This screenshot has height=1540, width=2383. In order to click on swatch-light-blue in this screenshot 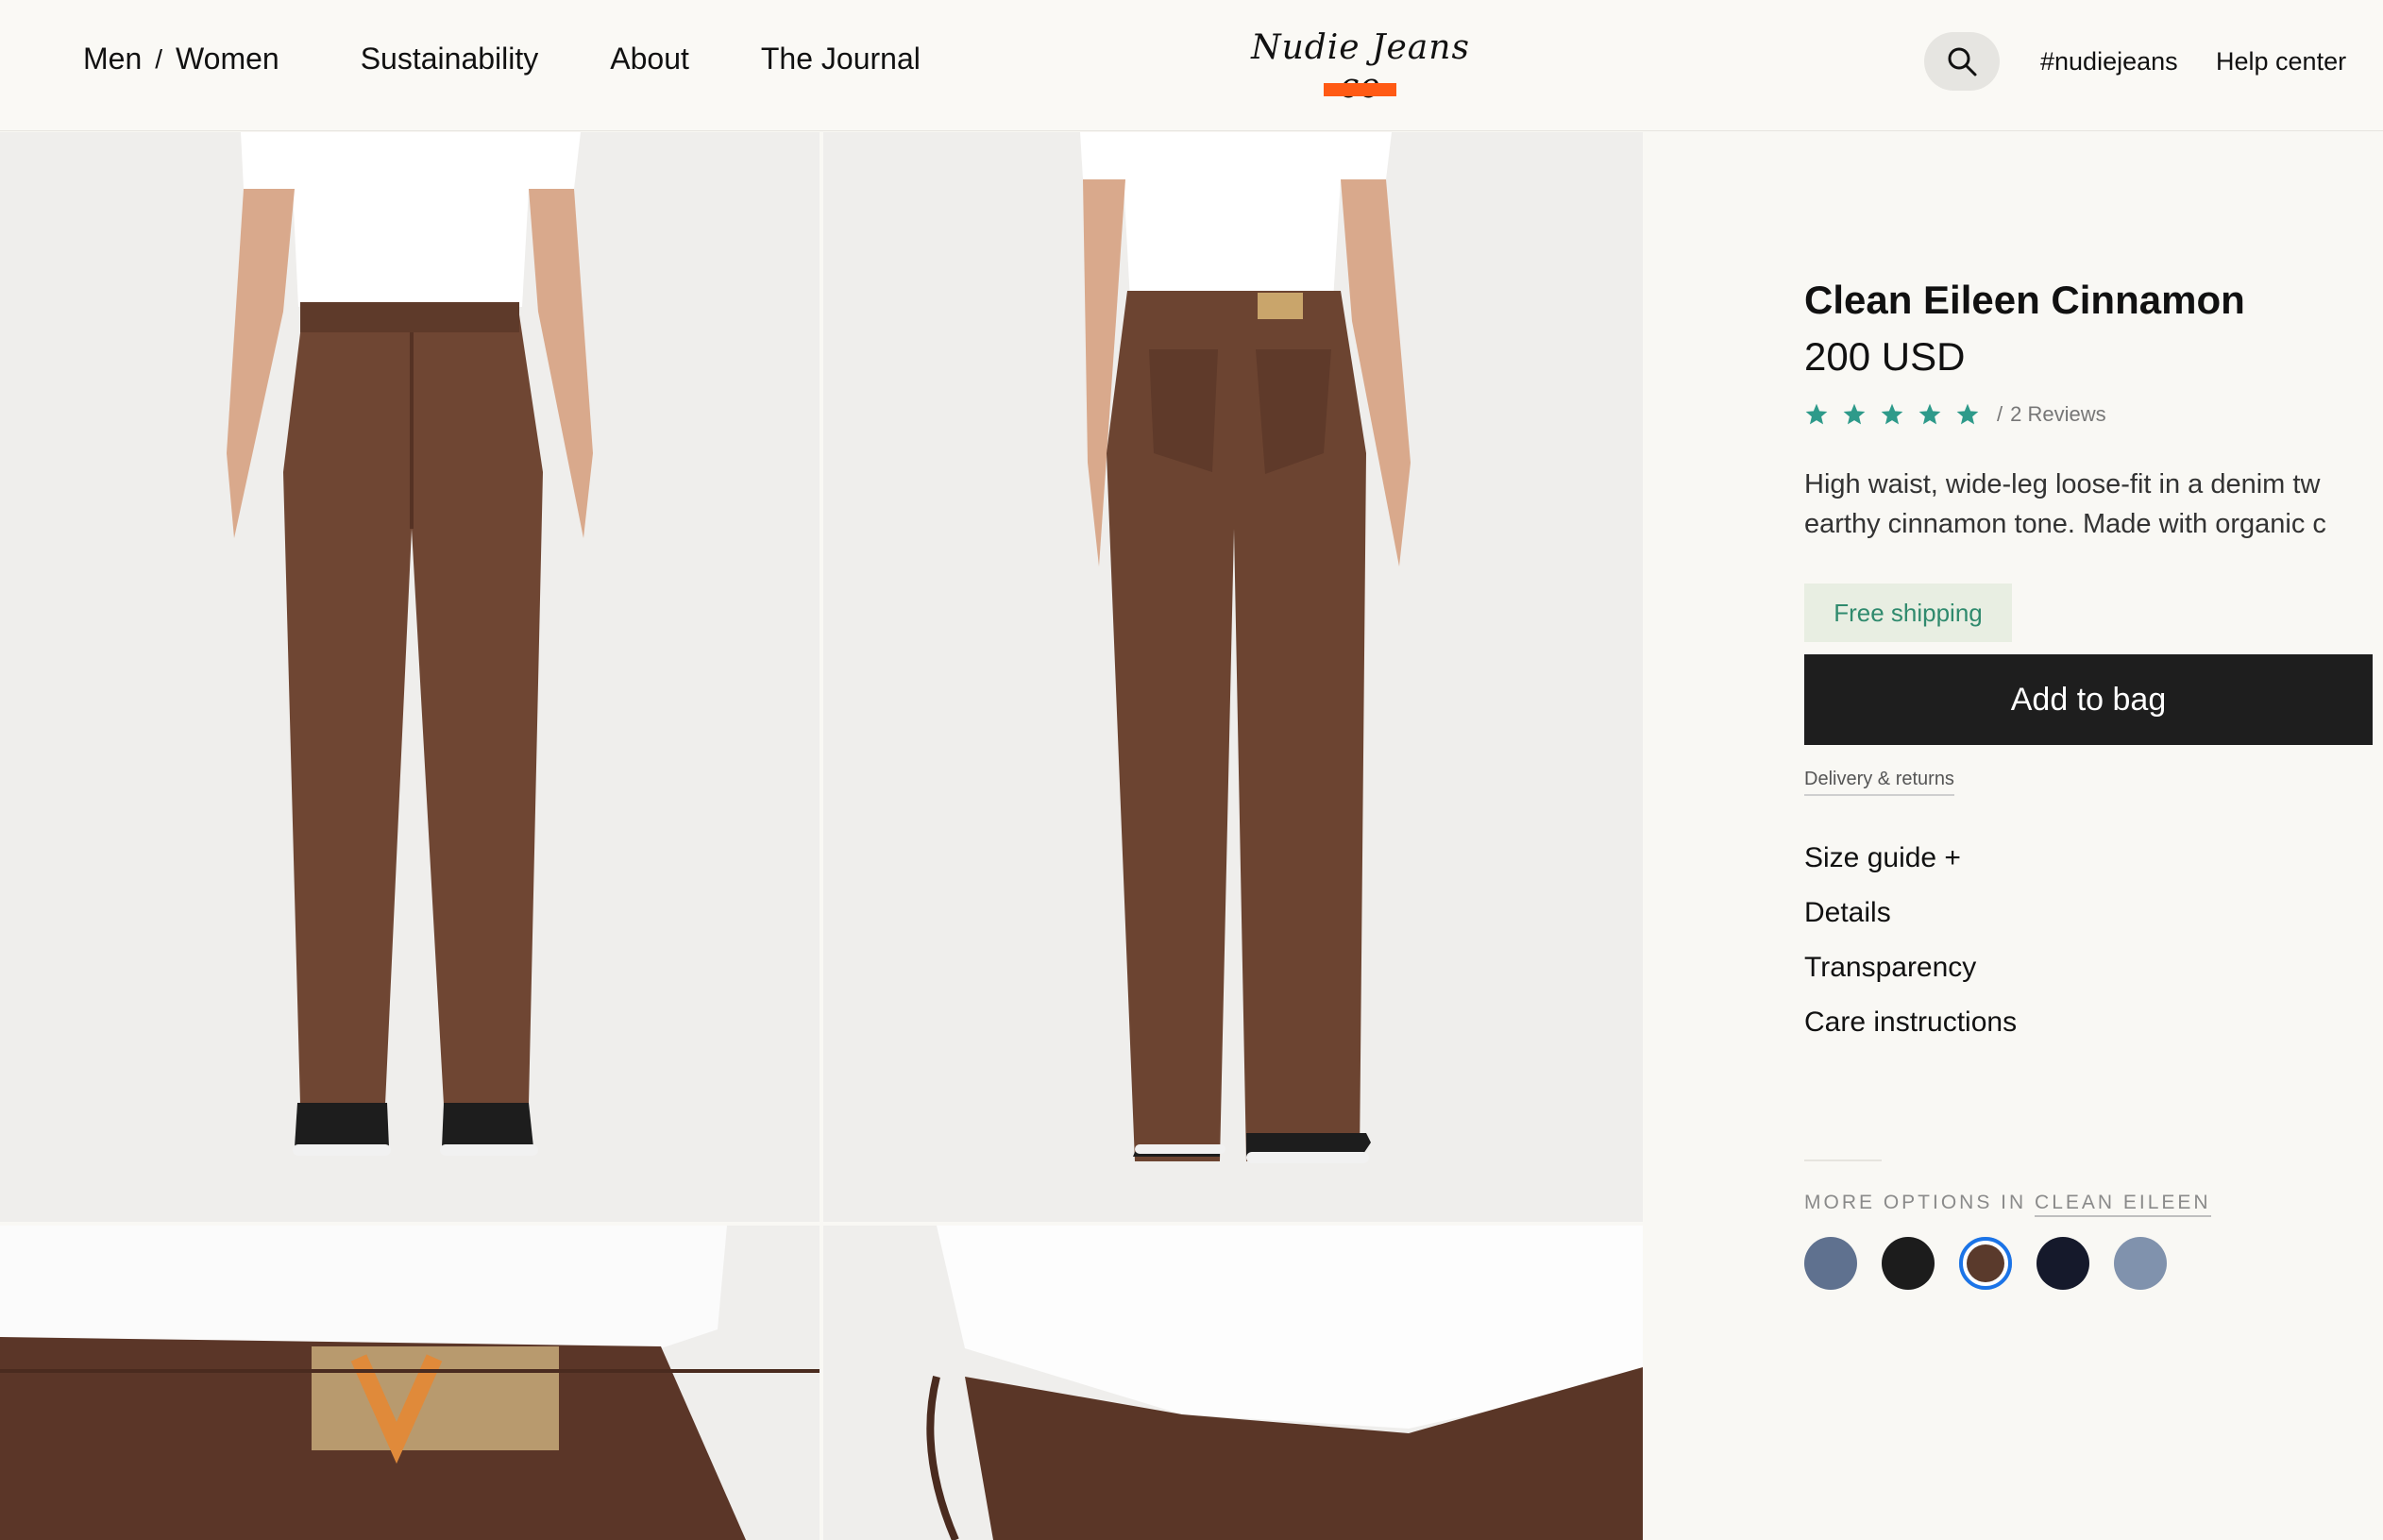, I will do `click(2141, 1263)`.